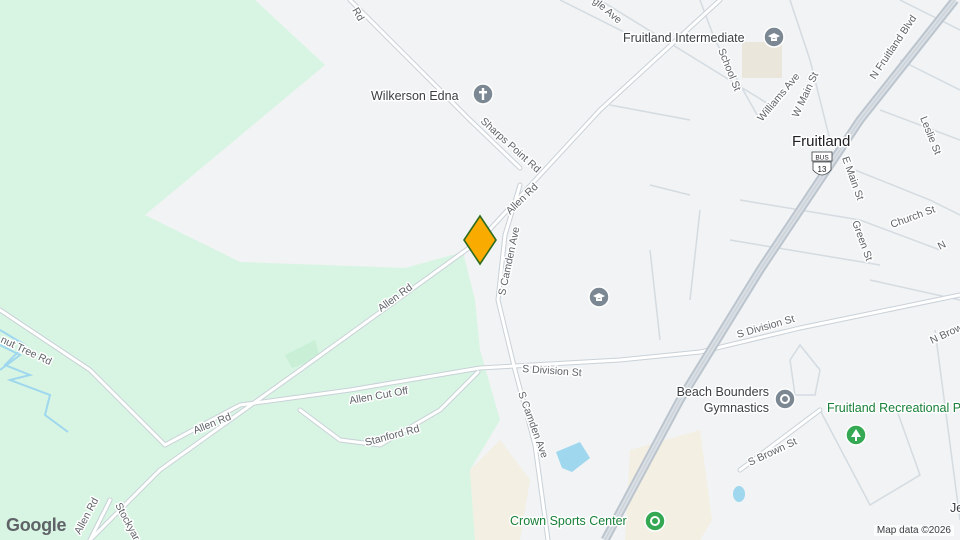  I want to click on us-13-shield-icon: BUS 13, so click(822, 163).